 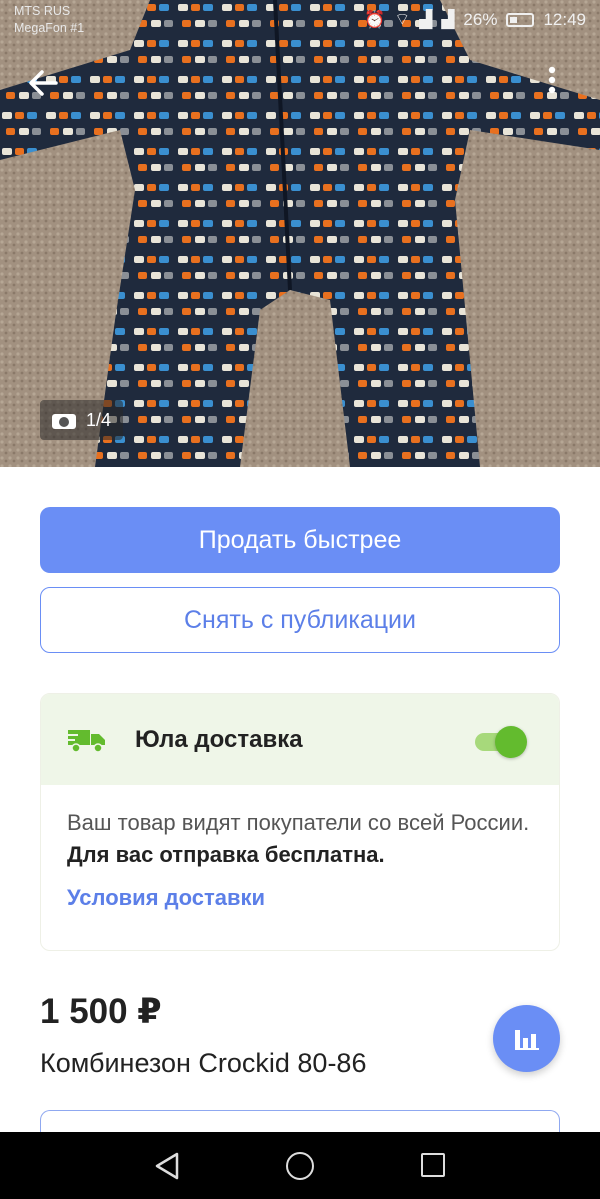 What do you see at coordinates (300, 898) in the screenshot?
I see `delivery-terms-link: Условия доставки` at bounding box center [300, 898].